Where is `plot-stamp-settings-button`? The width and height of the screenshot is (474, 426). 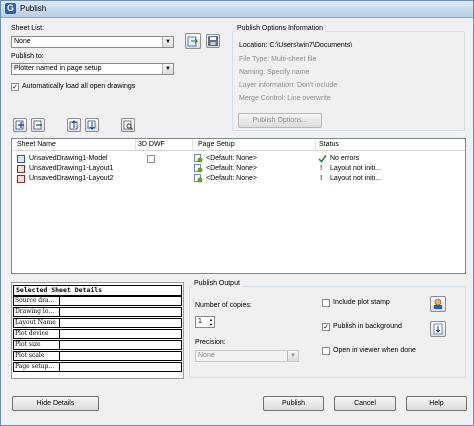
plot-stamp-settings-button is located at coordinates (438, 304).